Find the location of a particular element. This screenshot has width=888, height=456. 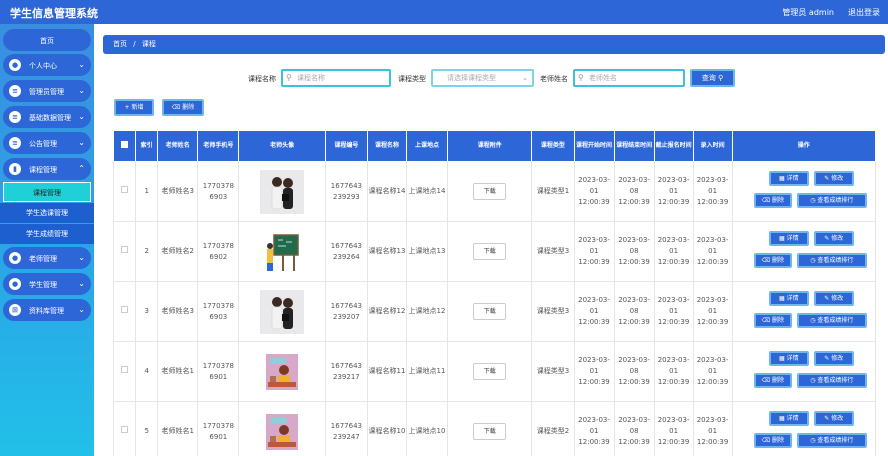

header-select-all is located at coordinates (124, 146).